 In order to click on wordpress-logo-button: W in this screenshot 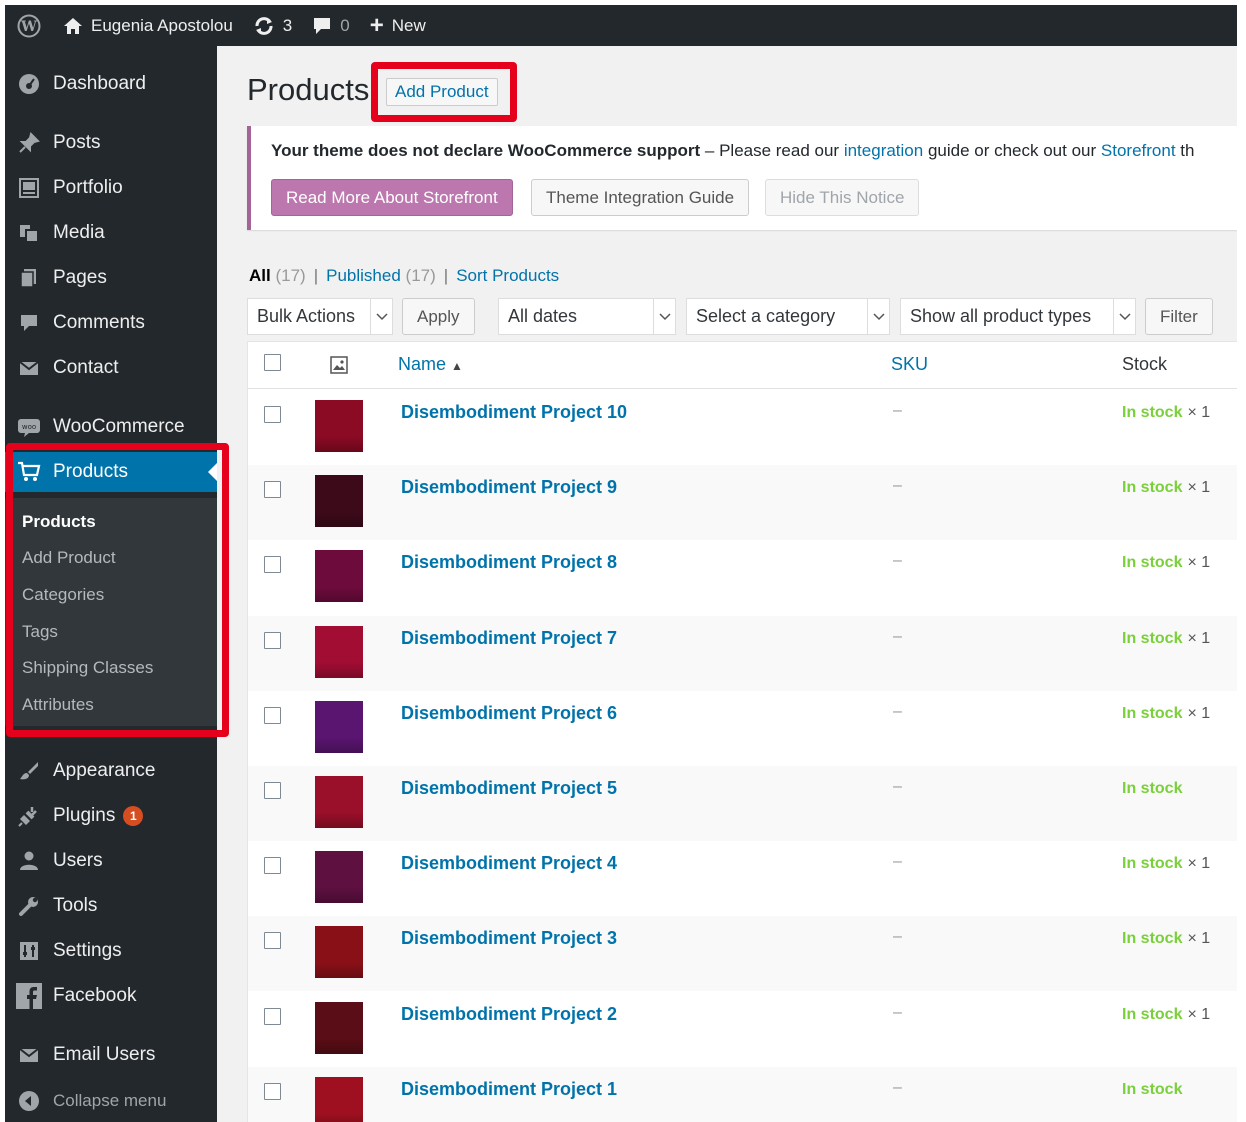, I will do `click(29, 25)`.